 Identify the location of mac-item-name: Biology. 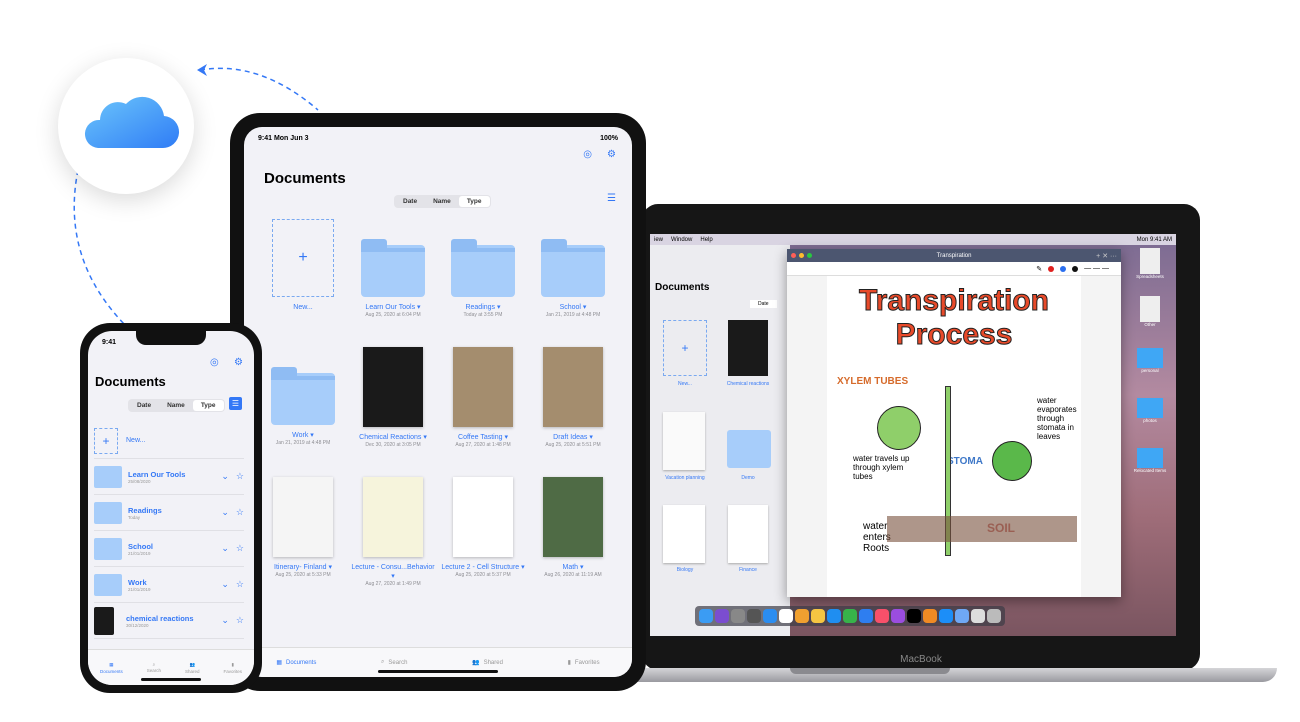
(685, 570).